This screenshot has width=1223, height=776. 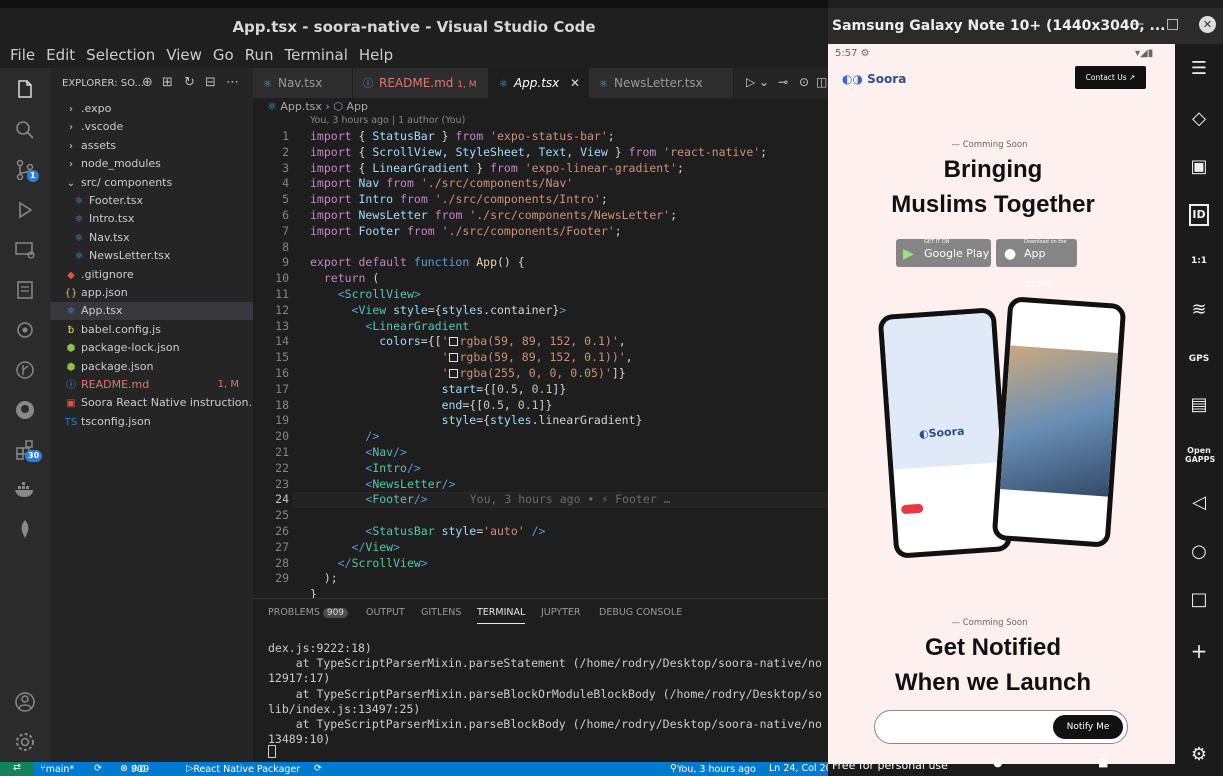 I want to click on google-play-button: ▶ GET IT ON Google Play, so click(x=943, y=253).